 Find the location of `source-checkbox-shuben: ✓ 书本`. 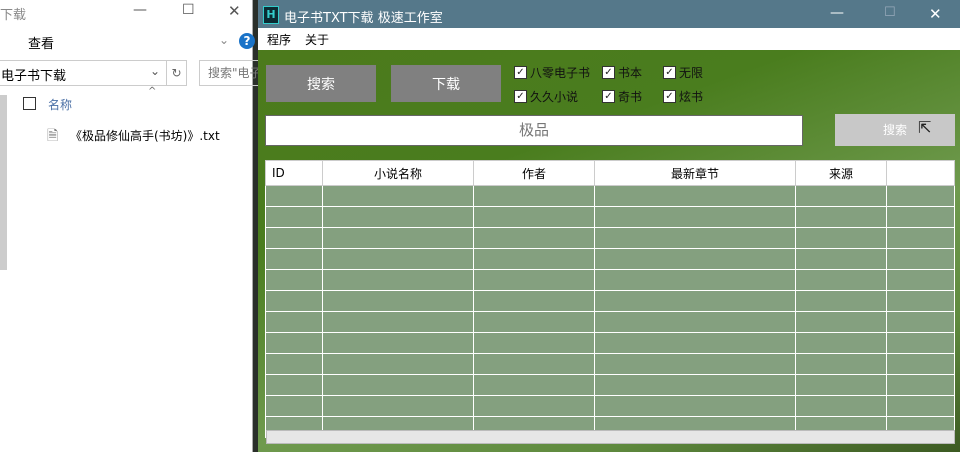

source-checkbox-shuben: ✓ 书本 is located at coordinates (622, 72).